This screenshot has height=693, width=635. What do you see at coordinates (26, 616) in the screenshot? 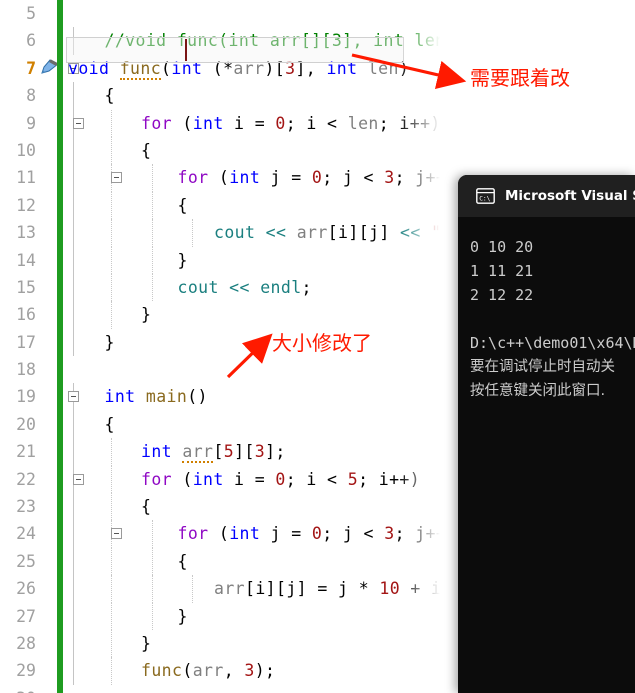
I see `line-number: 27` at bounding box center [26, 616].